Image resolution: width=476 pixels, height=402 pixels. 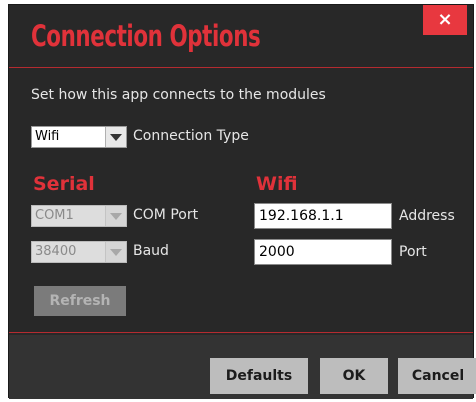 What do you see at coordinates (151, 251) in the screenshot?
I see `baud-label: Baud` at bounding box center [151, 251].